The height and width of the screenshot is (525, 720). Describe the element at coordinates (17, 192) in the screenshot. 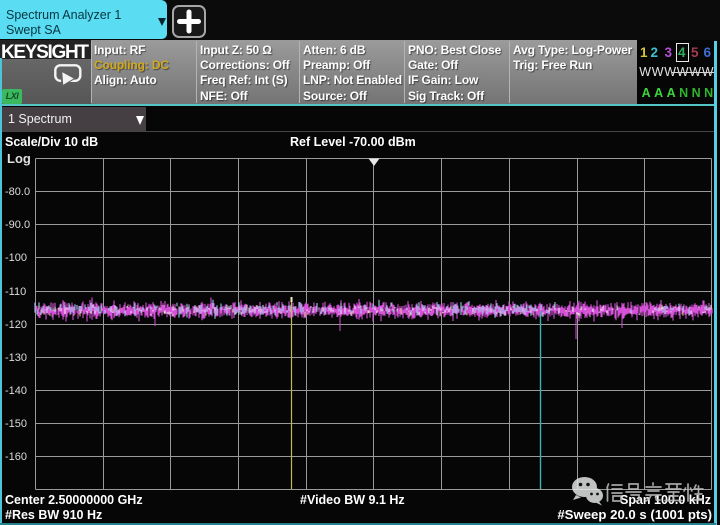

I see `svg-text: -80.0` at that location.